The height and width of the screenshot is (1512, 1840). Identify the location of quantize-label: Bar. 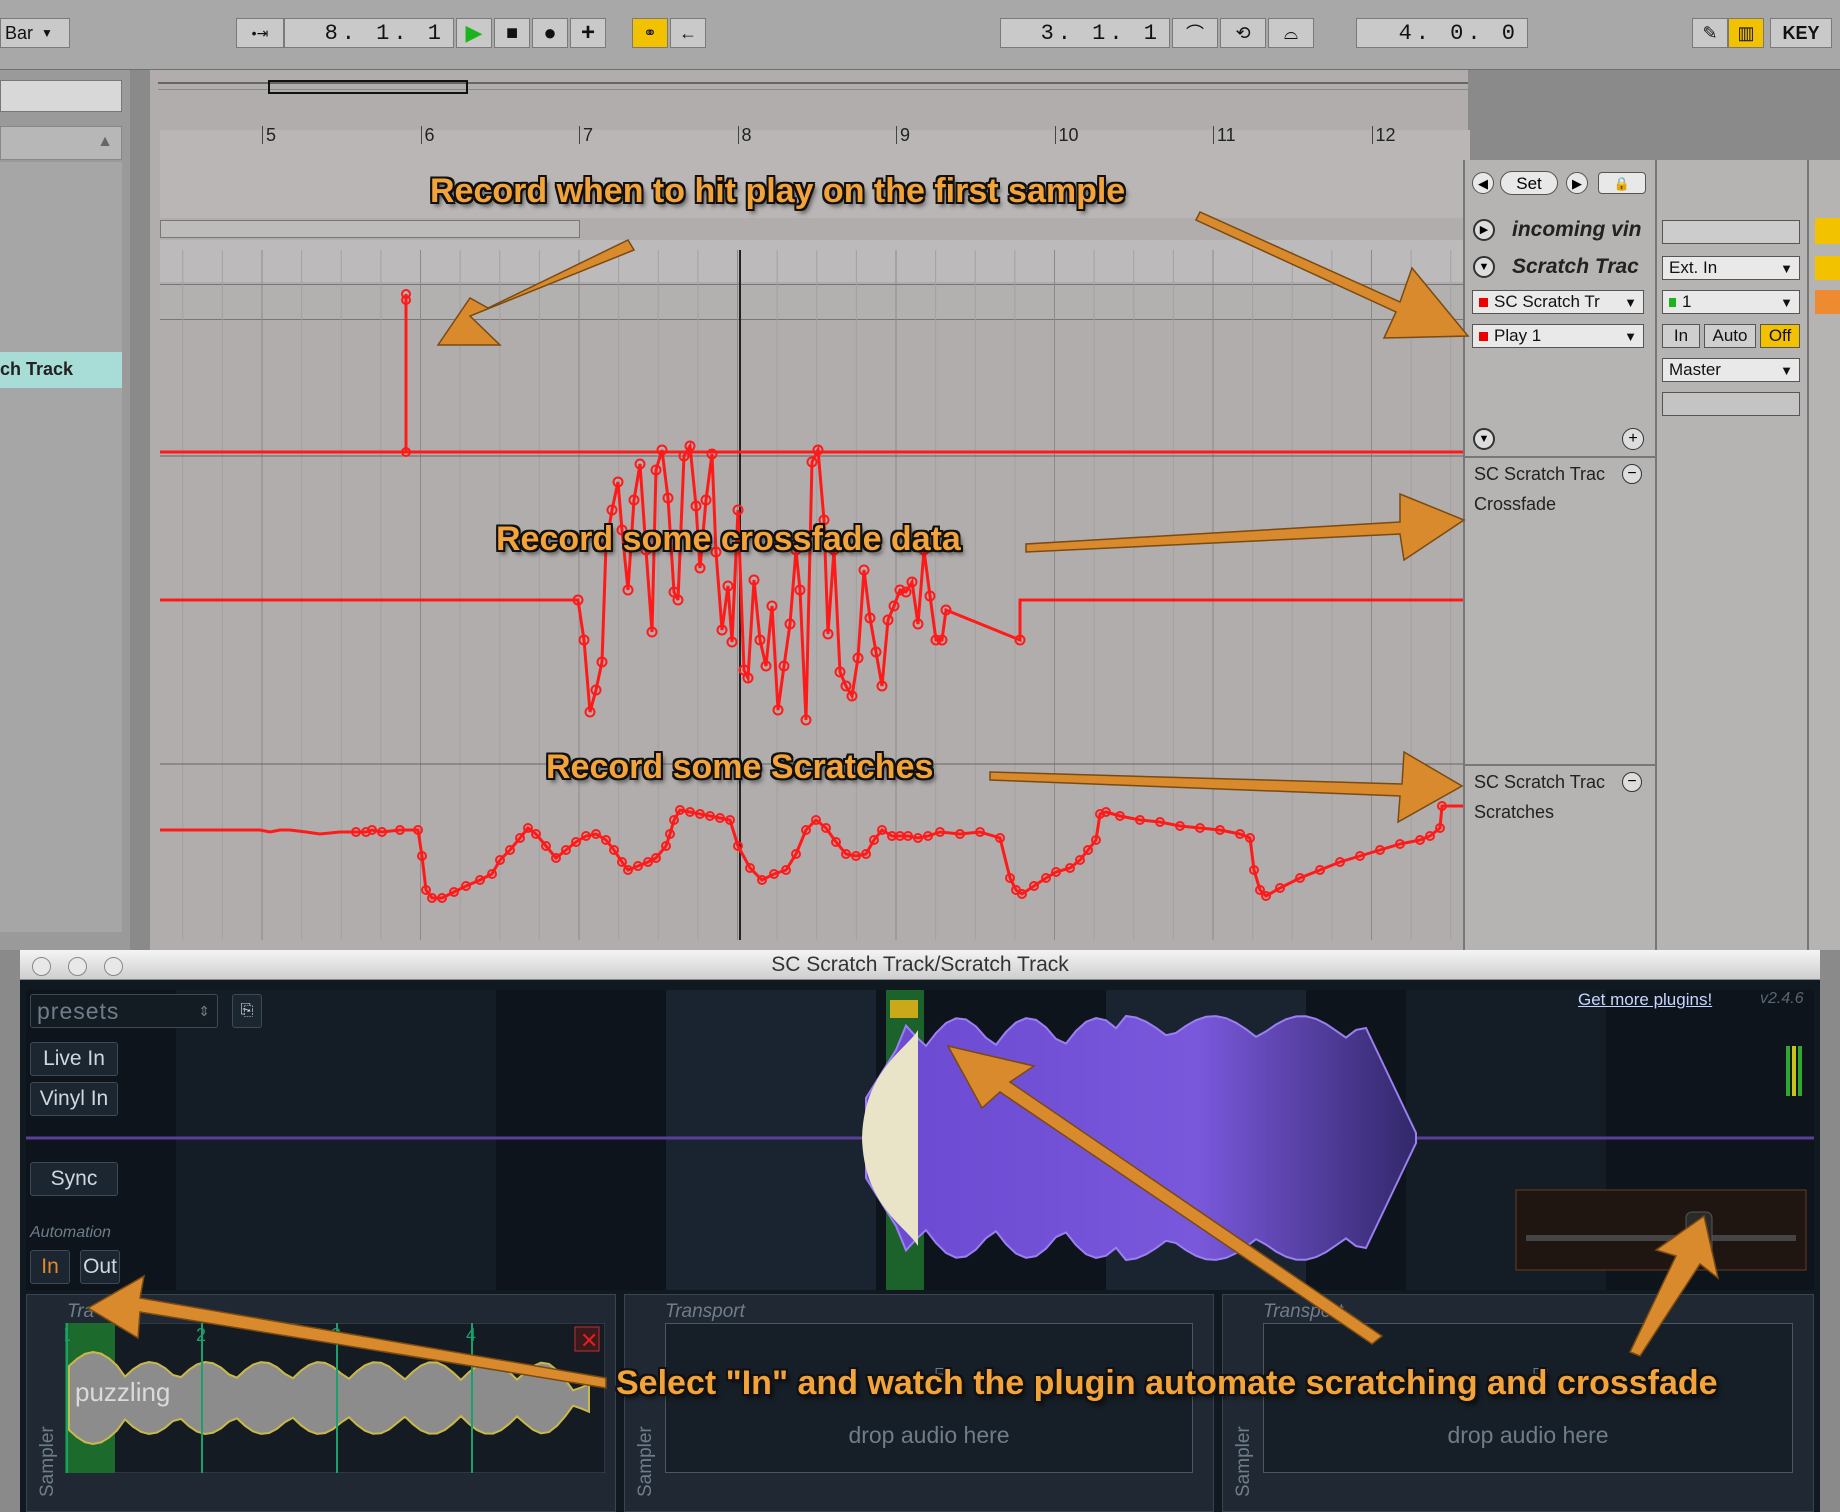
(19, 32).